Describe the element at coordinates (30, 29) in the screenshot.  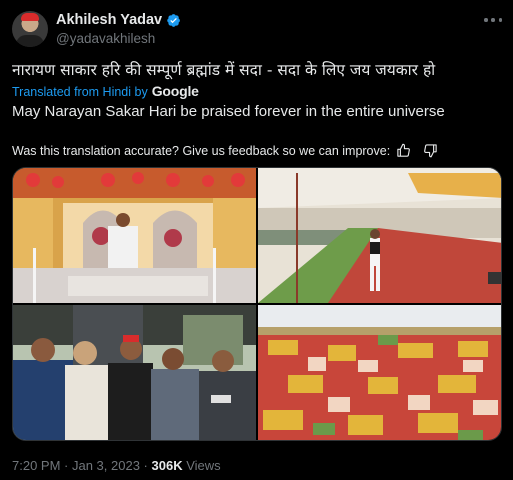
I see `avatar` at that location.